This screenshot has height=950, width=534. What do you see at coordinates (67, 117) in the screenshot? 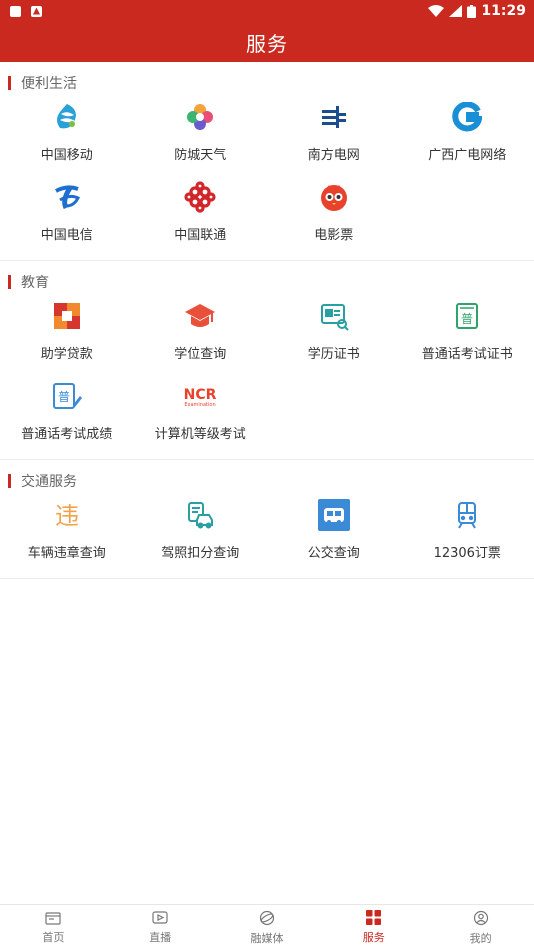
I see `china-mobile-icon` at bounding box center [67, 117].